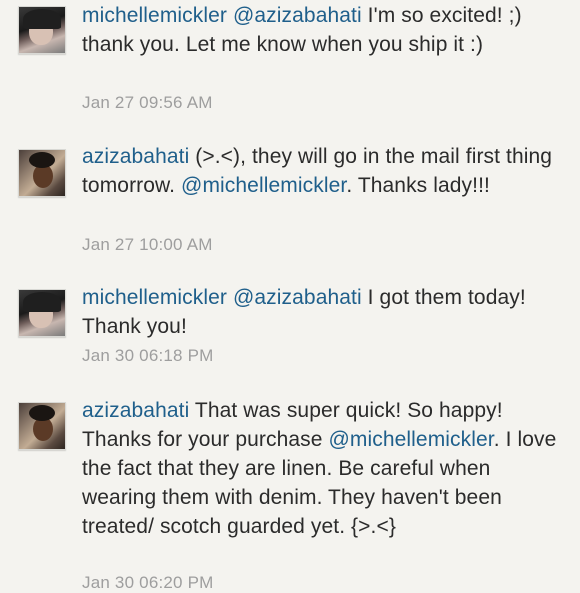  What do you see at coordinates (147, 102) in the screenshot?
I see `comment-timestamp: Jan 27 09:56 AM` at bounding box center [147, 102].